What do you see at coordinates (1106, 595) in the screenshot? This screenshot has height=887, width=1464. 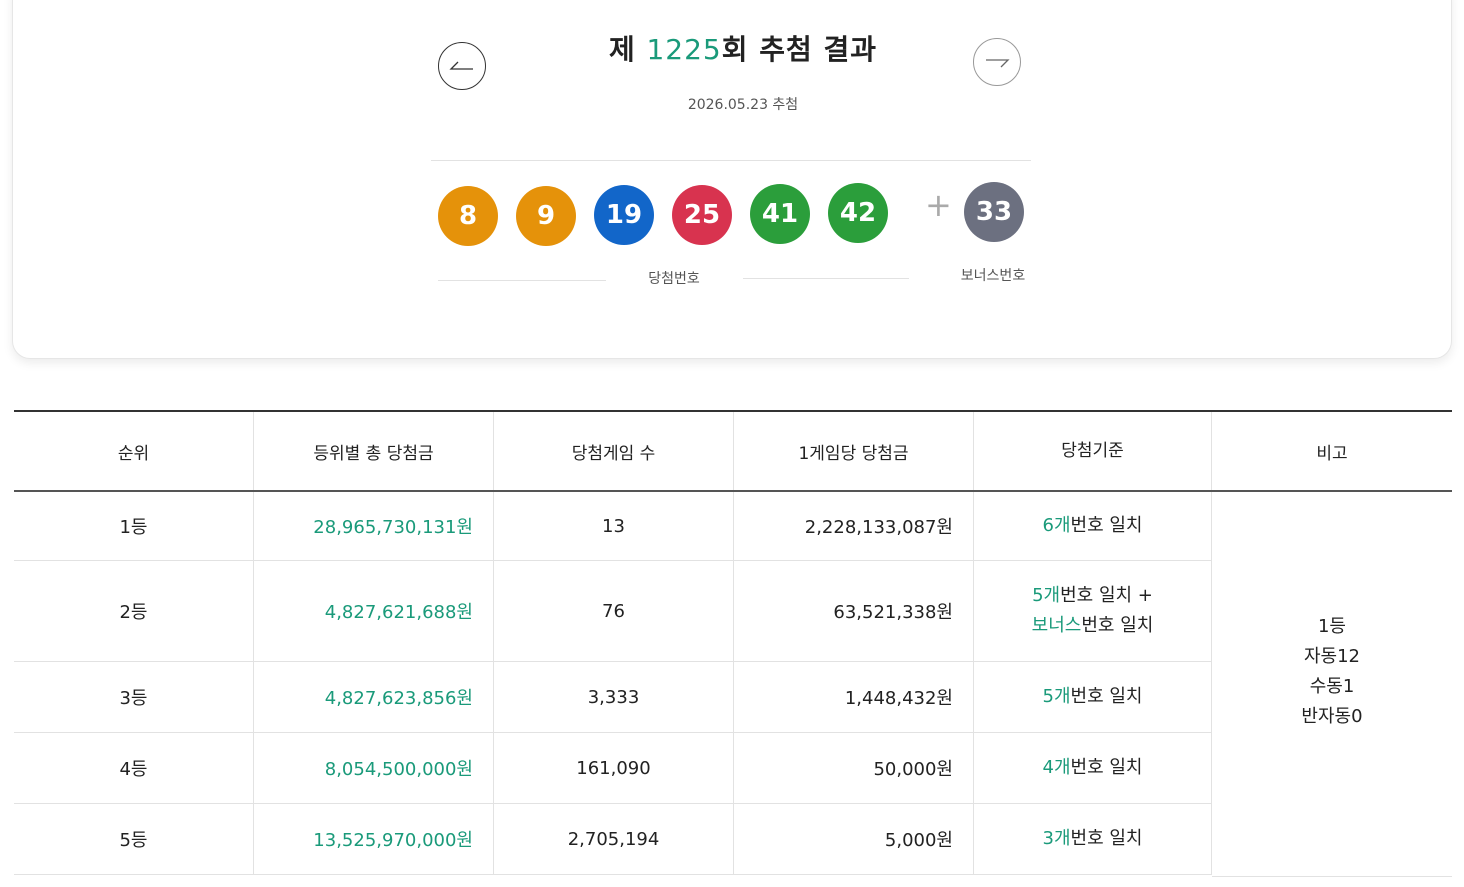 I see `criteria-text: 번호 일치 +` at bounding box center [1106, 595].